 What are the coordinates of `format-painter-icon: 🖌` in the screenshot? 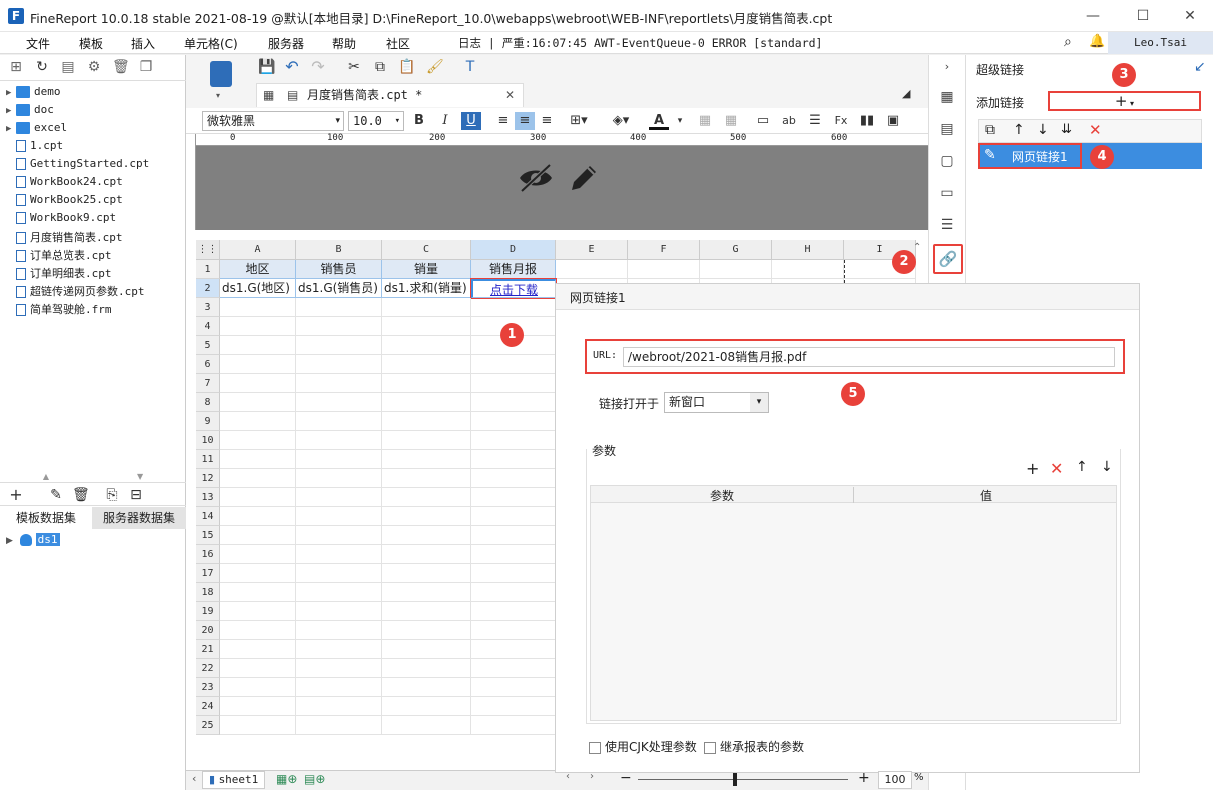 It's located at (435, 67).